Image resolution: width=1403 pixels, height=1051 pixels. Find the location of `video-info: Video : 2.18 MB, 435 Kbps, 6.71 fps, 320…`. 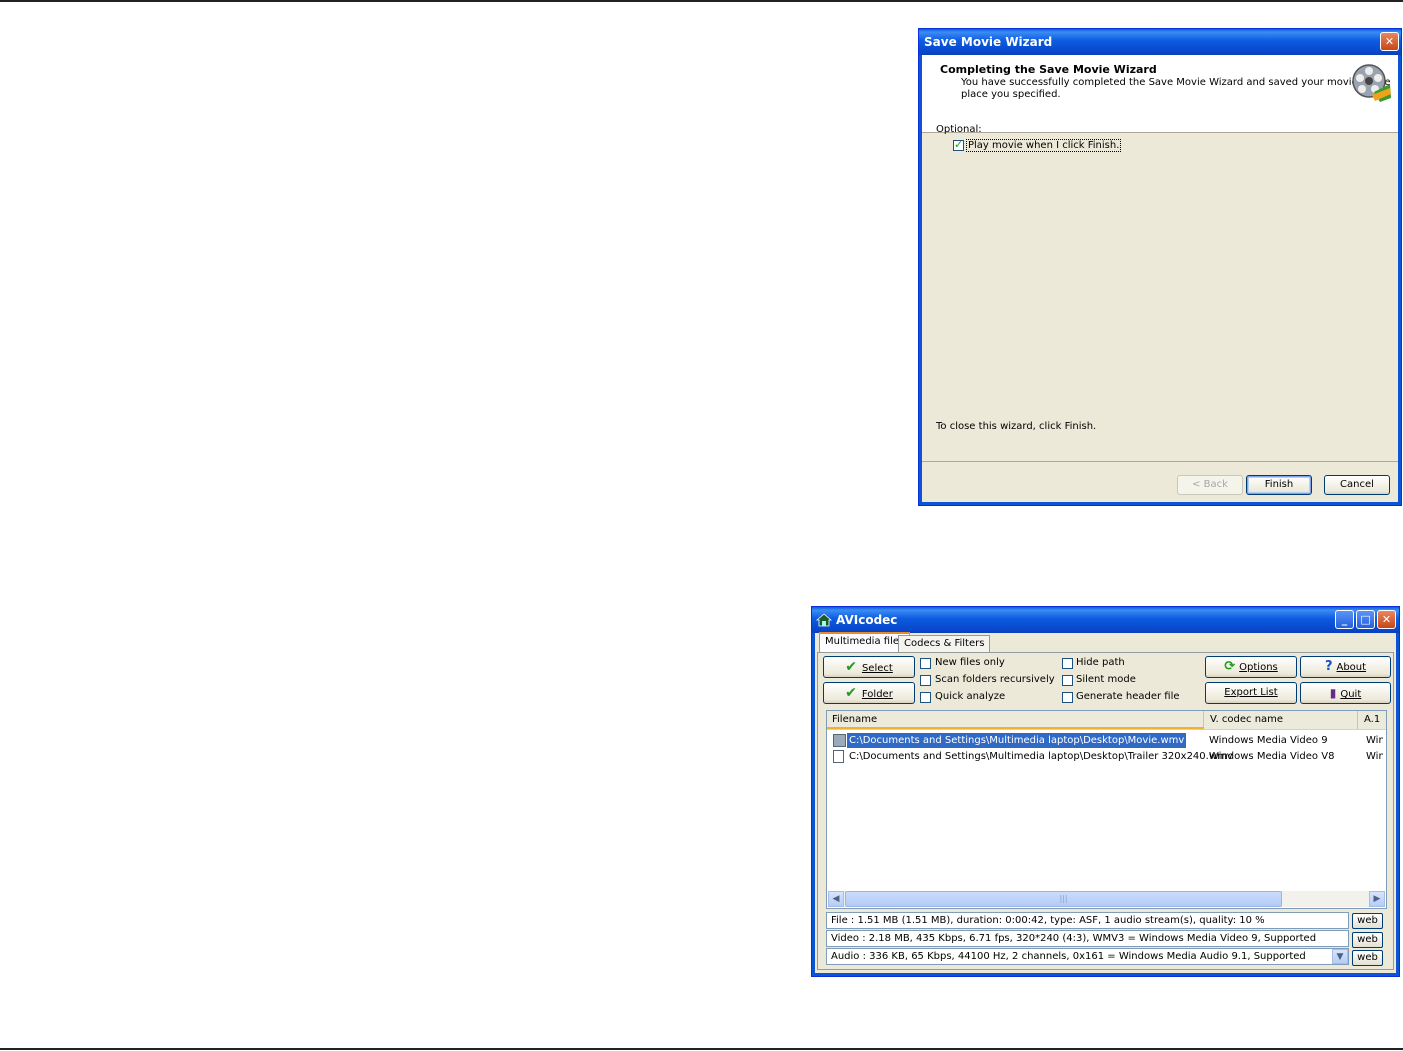

video-info: Video : 2.18 MB, 435 Kbps, 6.71 fps, 320… is located at coordinates (1087, 938).